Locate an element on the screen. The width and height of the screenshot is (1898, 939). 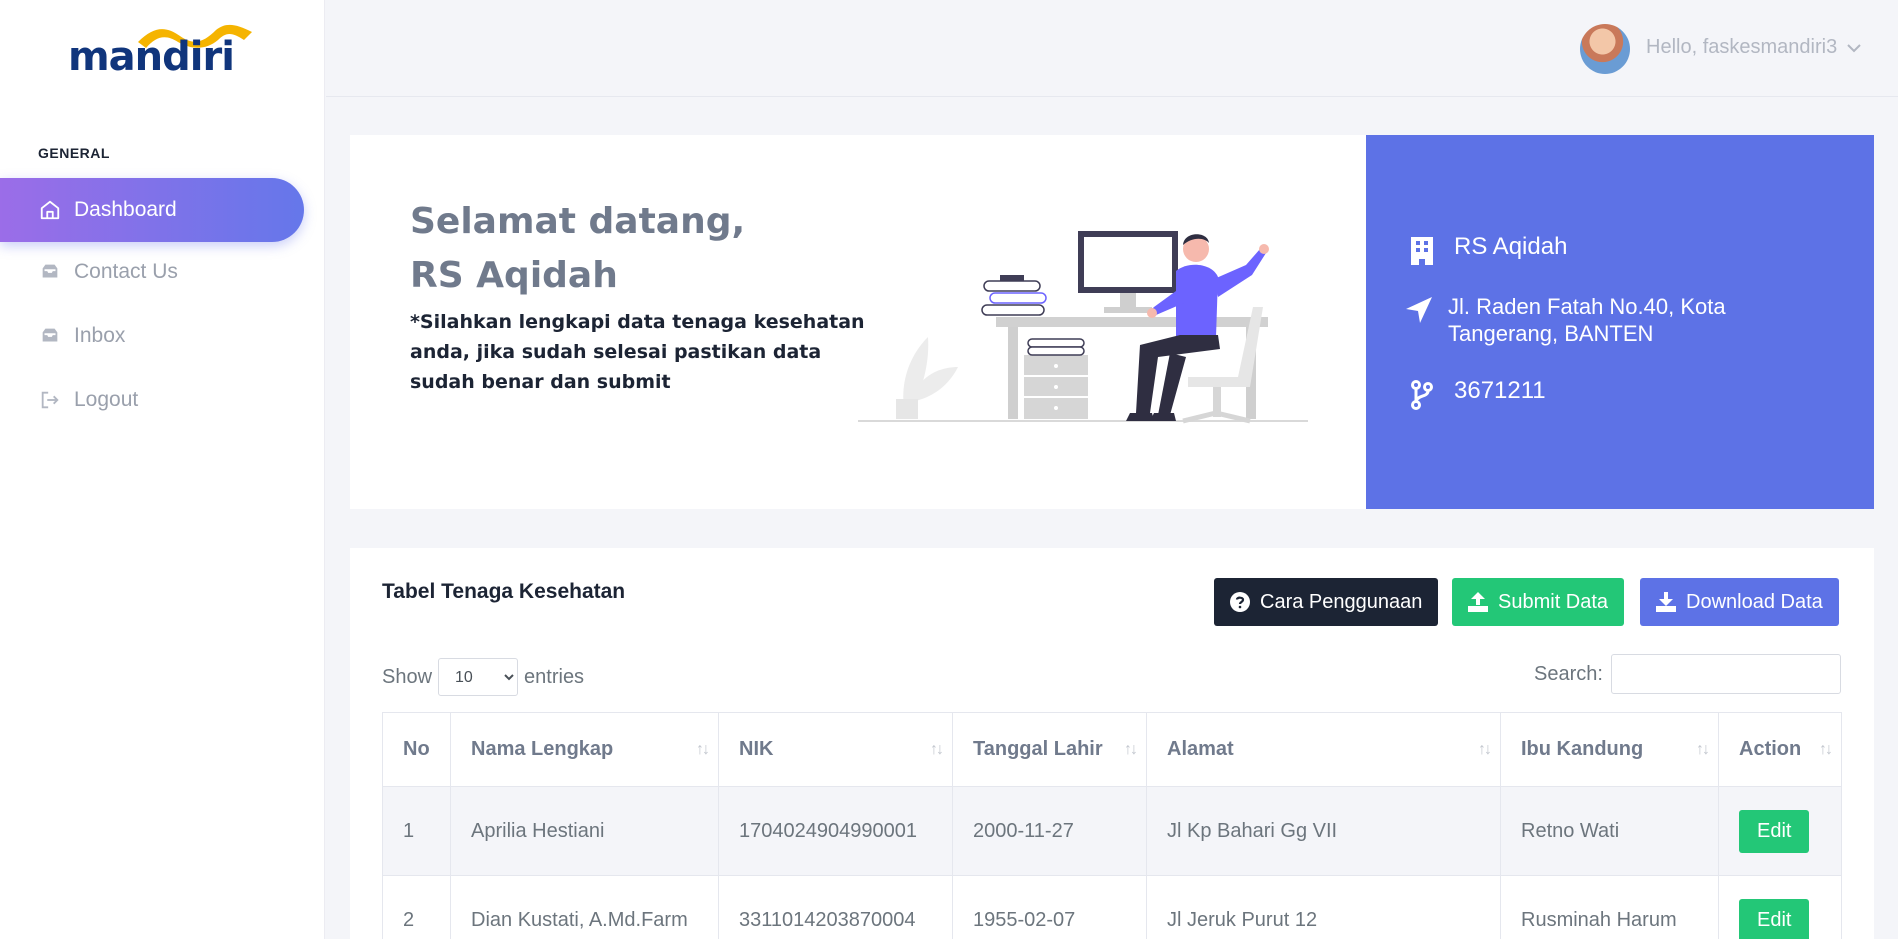
avatar is located at coordinates (1605, 49).